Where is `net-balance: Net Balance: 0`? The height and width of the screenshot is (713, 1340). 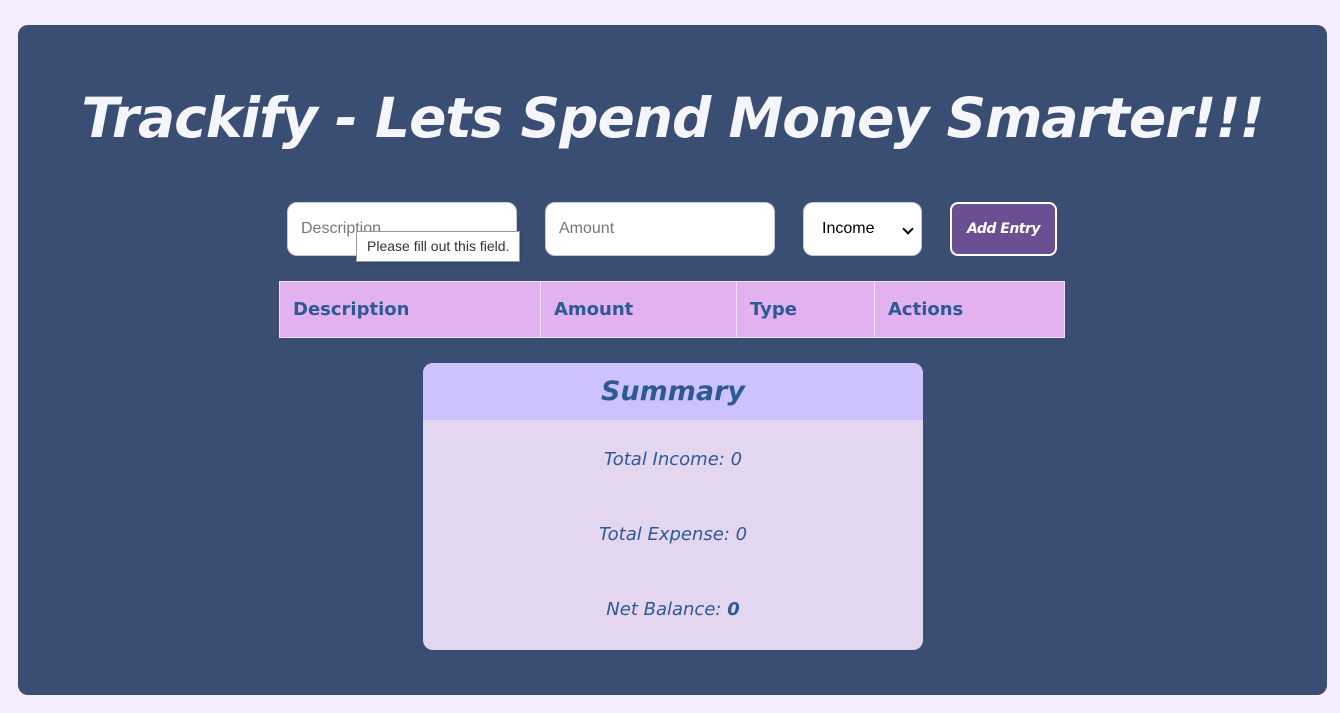 net-balance: Net Balance: 0 is located at coordinates (673, 609).